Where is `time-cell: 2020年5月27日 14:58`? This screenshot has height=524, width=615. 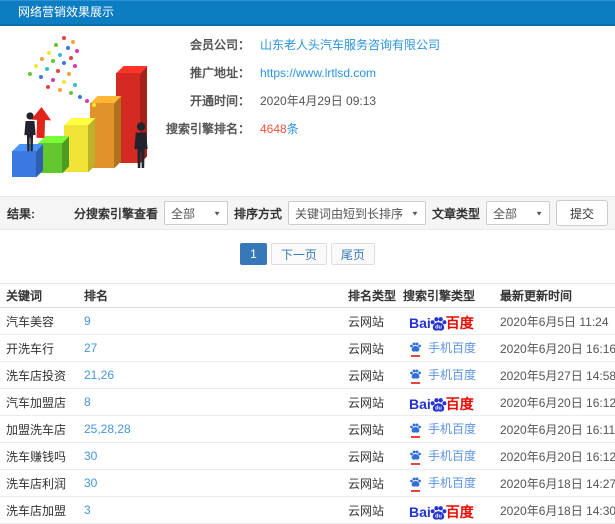 time-cell: 2020年5月27日 14:58 is located at coordinates (557, 375).